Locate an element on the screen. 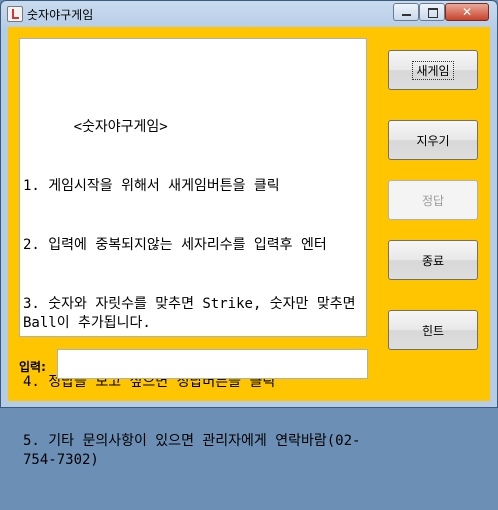 Image resolution: width=498 pixels, height=510 pixels. title-bar: 숫자야구게임 is located at coordinates (249, 14).